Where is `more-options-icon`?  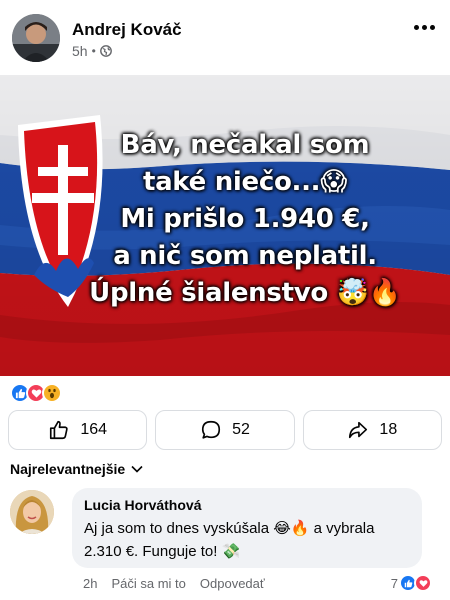 more-options-icon is located at coordinates (426, 27).